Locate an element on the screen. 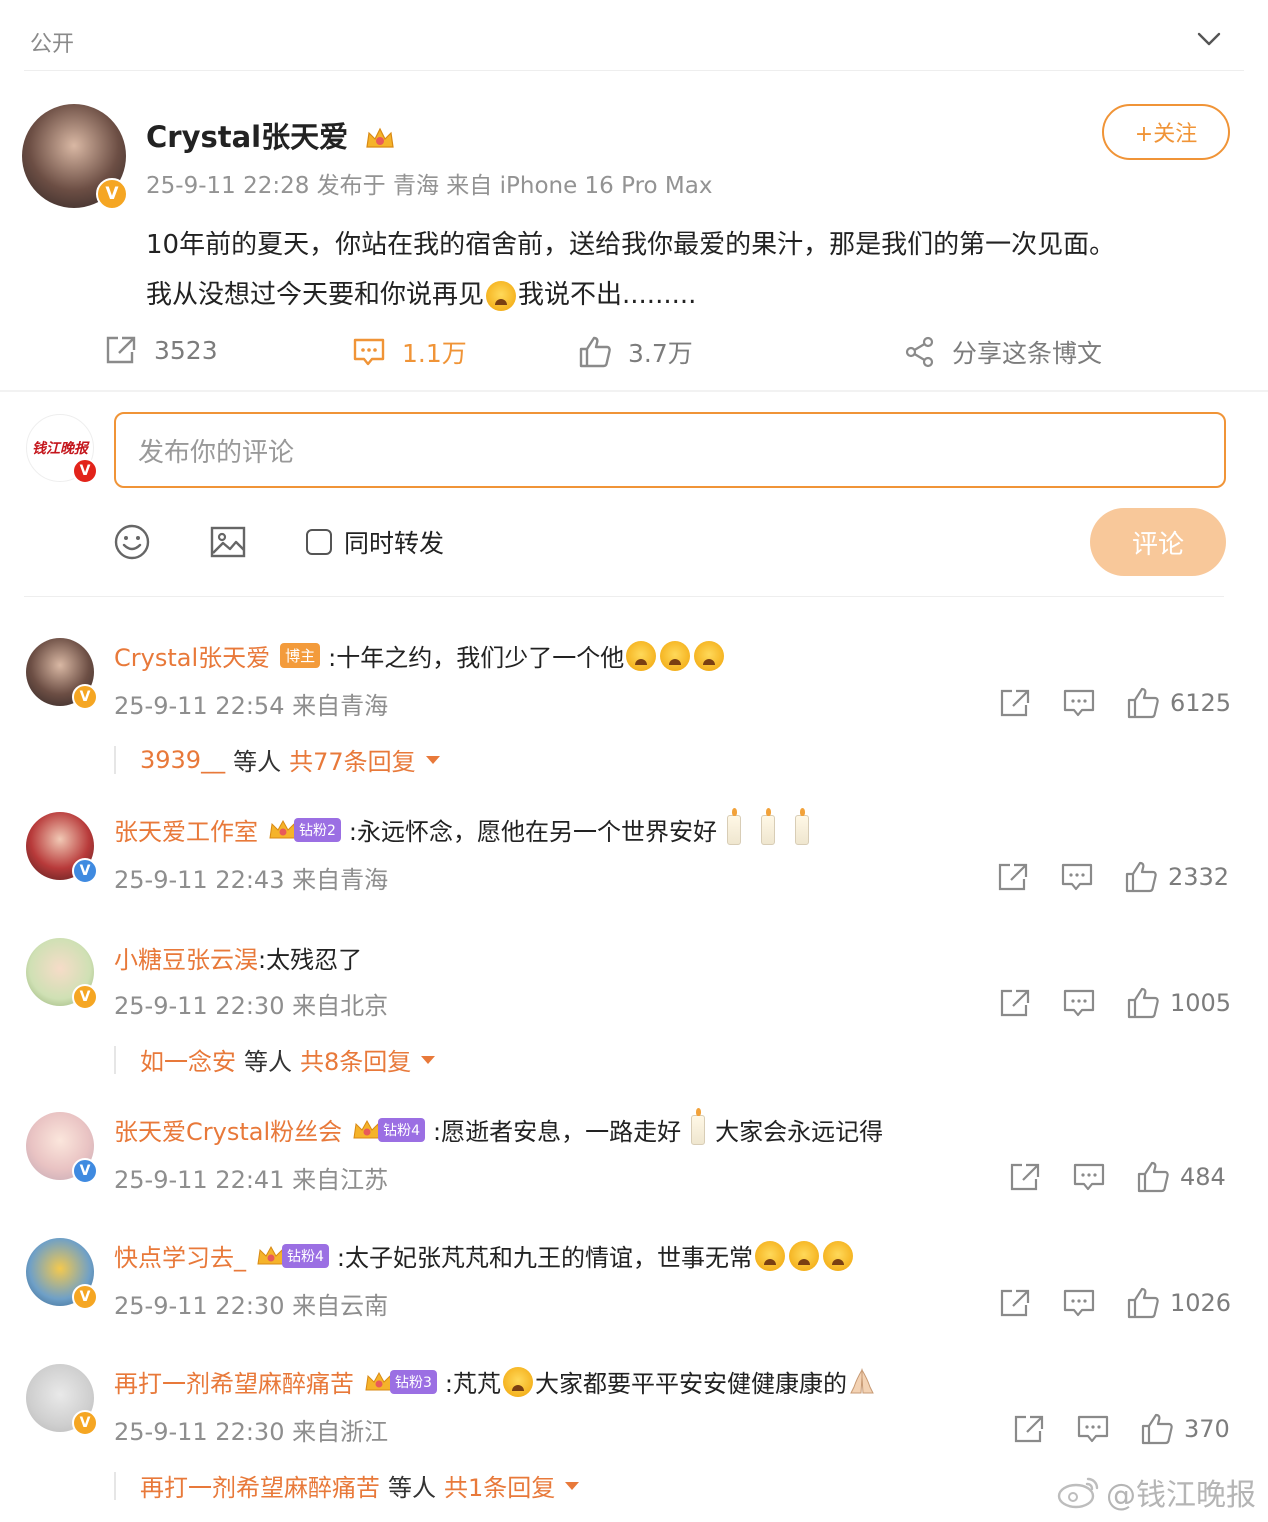 Image resolution: width=1268 pixels, height=1522 pixels. post-text-line1: 10年前的夏天，你站在我的宿舍前，送给我你最爱的果汁，那是我们的第一次见面。 is located at coordinates (631, 245).